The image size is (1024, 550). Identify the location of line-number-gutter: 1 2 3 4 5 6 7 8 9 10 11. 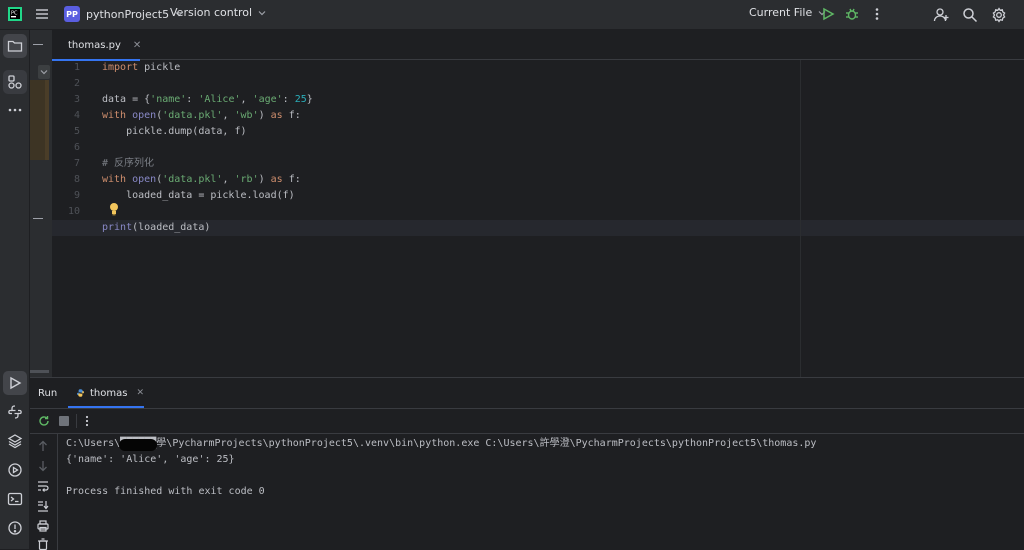
(76, 218).